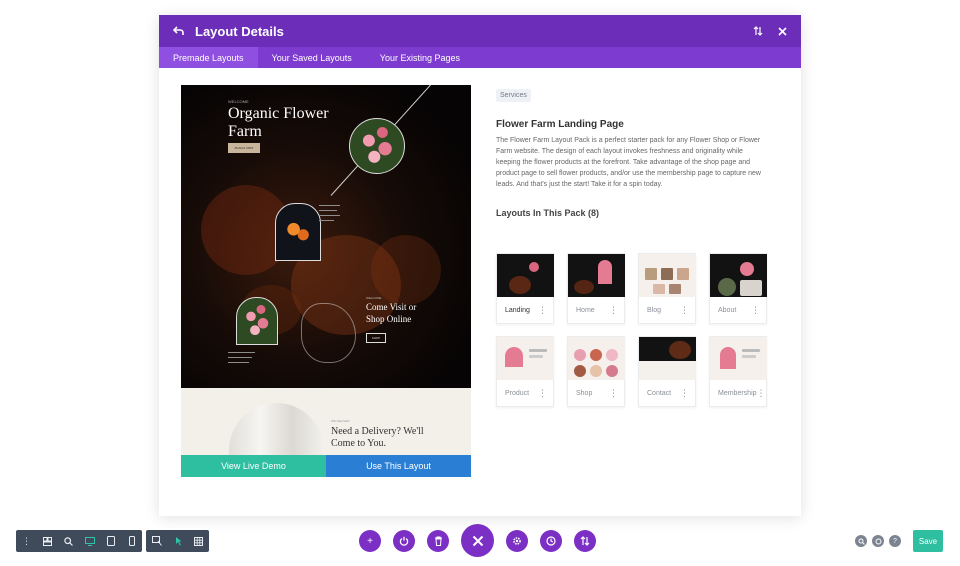 This screenshot has height=566, width=960. Describe the element at coordinates (377, 437) in the screenshot. I see `delivery-title: Need a Delivery? We'll Come to You.` at that location.